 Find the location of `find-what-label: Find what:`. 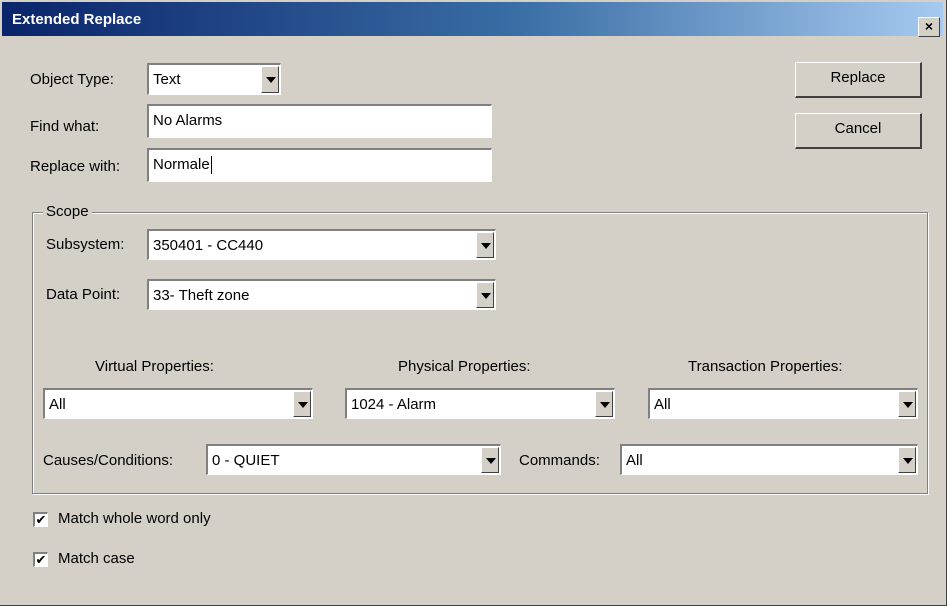

find-what-label: Find what: is located at coordinates (65, 126).